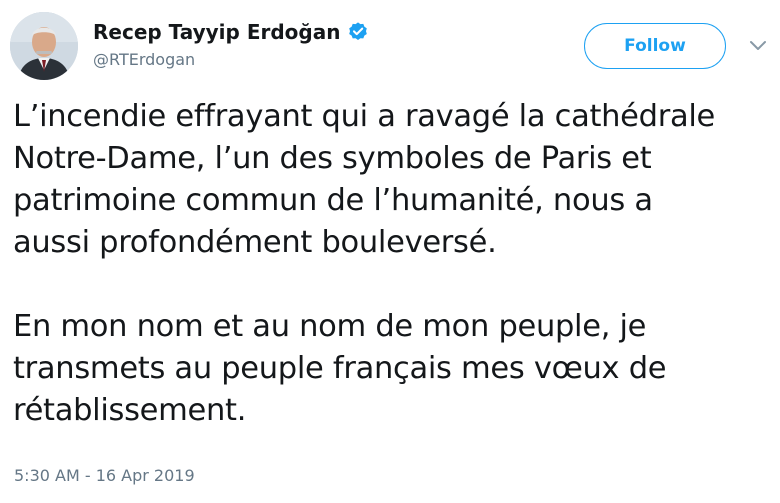 The image size is (780, 503). I want to click on user-identity: Recep Tayyip Erdoğan @RTErdogan, so click(231, 43).